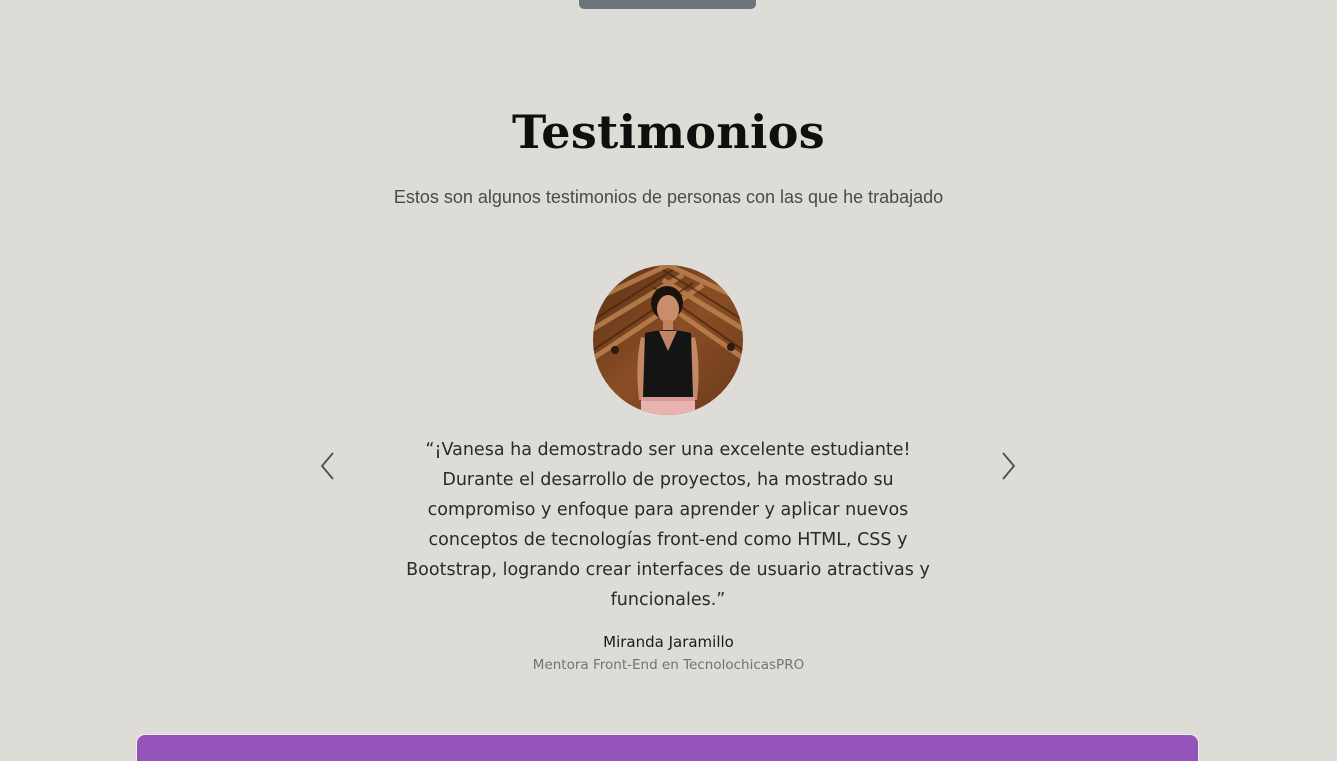 The width and height of the screenshot is (1337, 761). What do you see at coordinates (667, 4) in the screenshot?
I see `top-tab` at bounding box center [667, 4].